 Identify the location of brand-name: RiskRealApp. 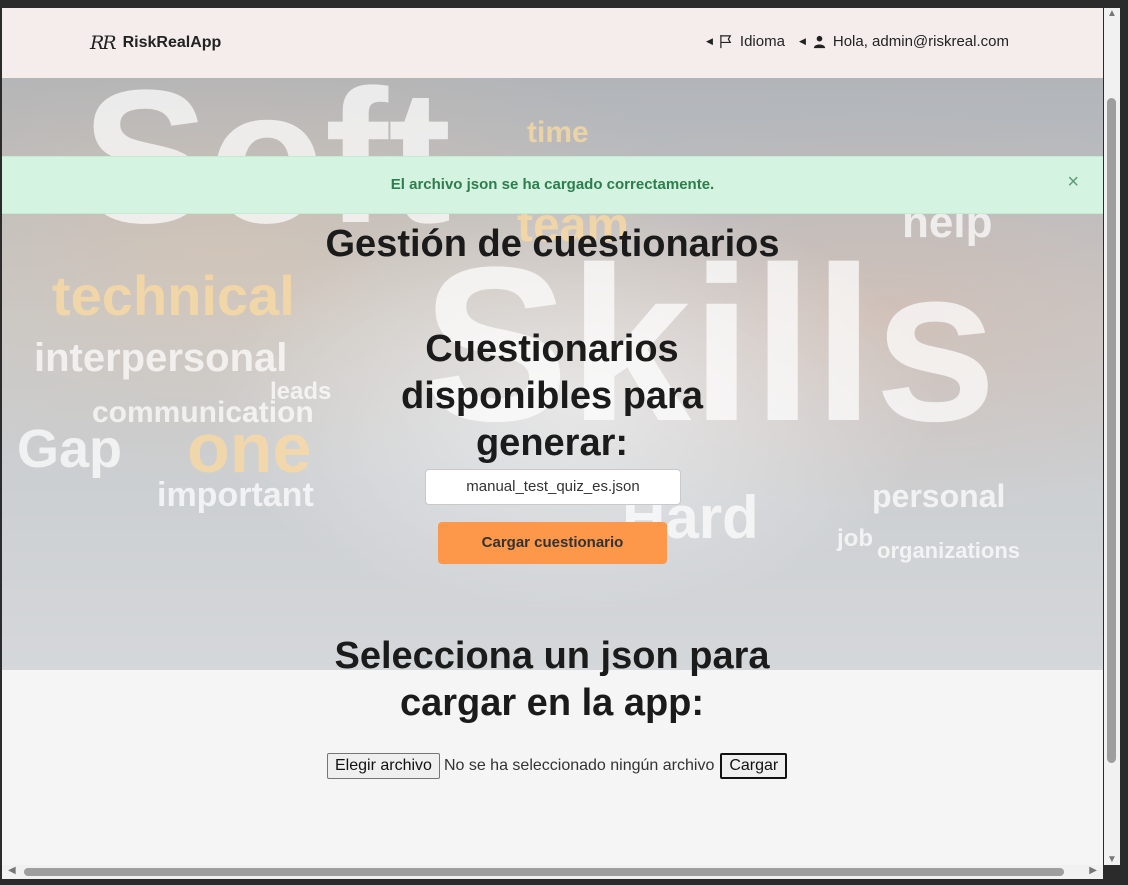
(172, 42).